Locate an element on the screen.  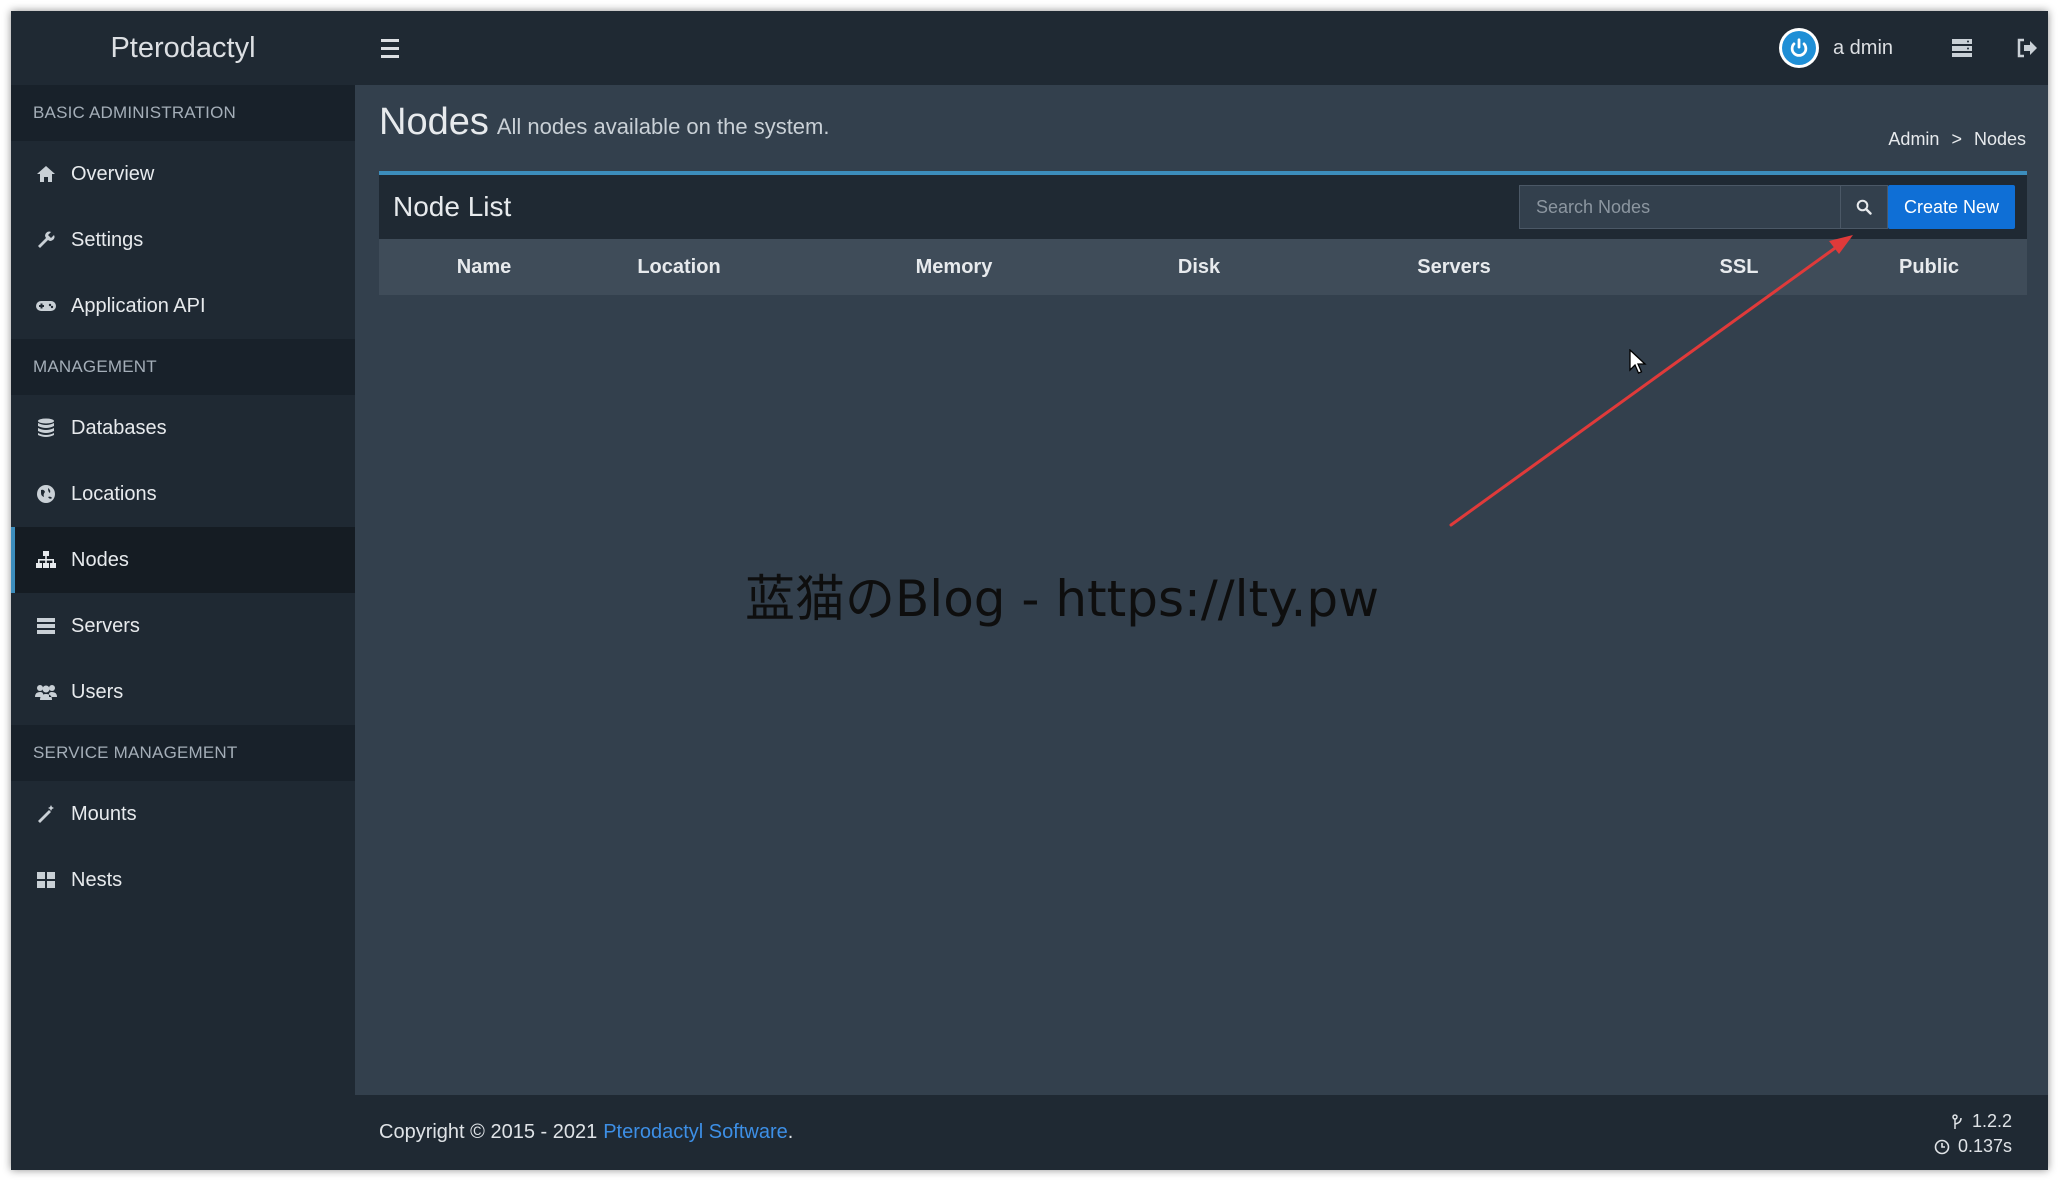
sidebar-item-settings: Settings is located at coordinates (183, 240).